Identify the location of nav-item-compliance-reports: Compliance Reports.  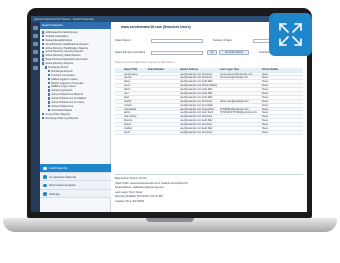
(75, 176).